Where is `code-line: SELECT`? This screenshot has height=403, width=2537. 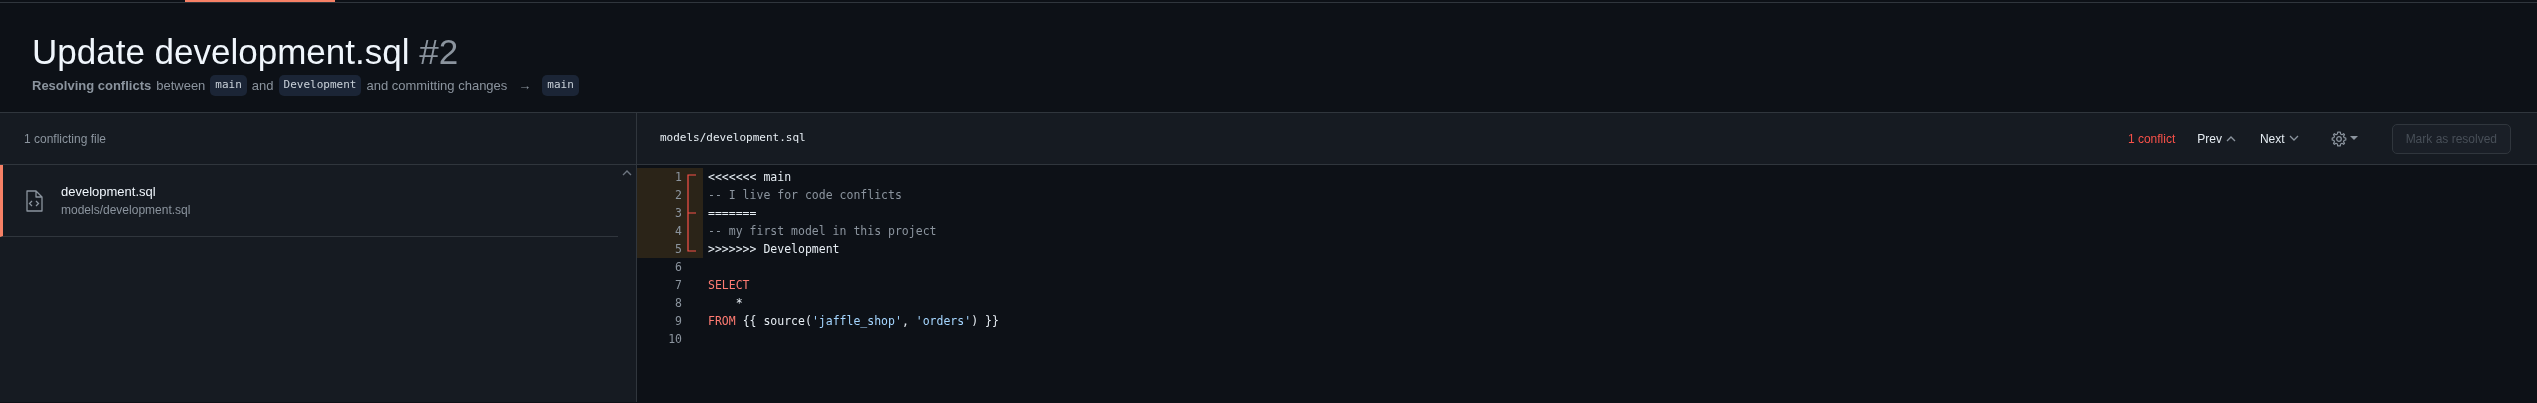
code-line: SELECT is located at coordinates (728, 285).